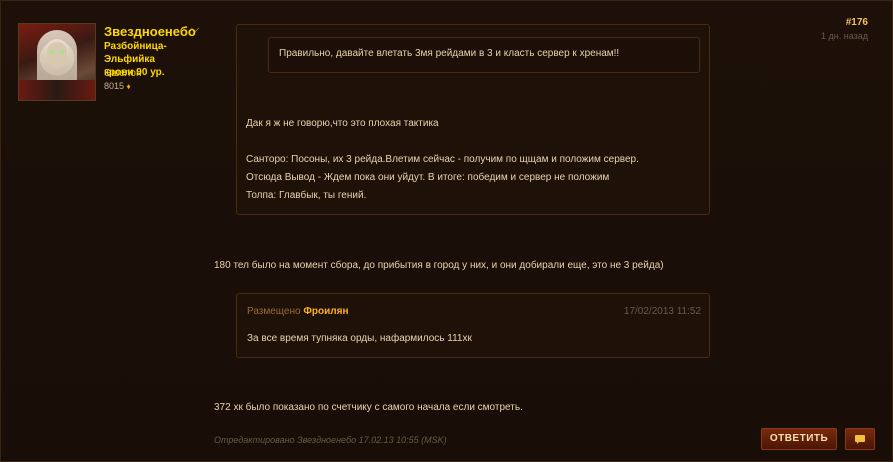 This screenshot has width=893, height=462. I want to click on quote-line: Толпа: Главбык, ты гений., so click(306, 195).